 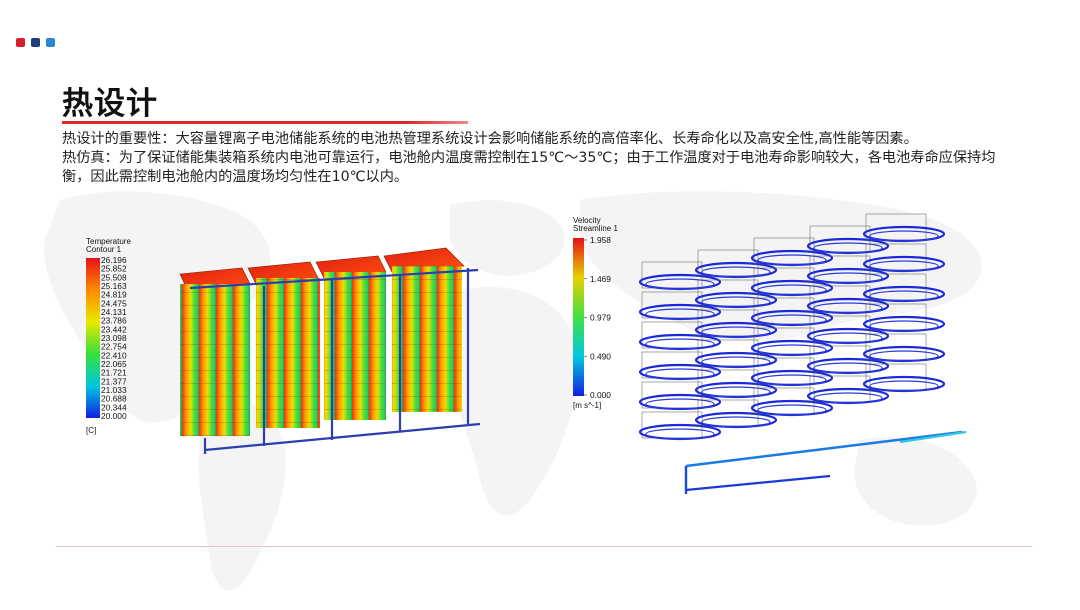 I want to click on page-title: 热设计, so click(x=110, y=104).